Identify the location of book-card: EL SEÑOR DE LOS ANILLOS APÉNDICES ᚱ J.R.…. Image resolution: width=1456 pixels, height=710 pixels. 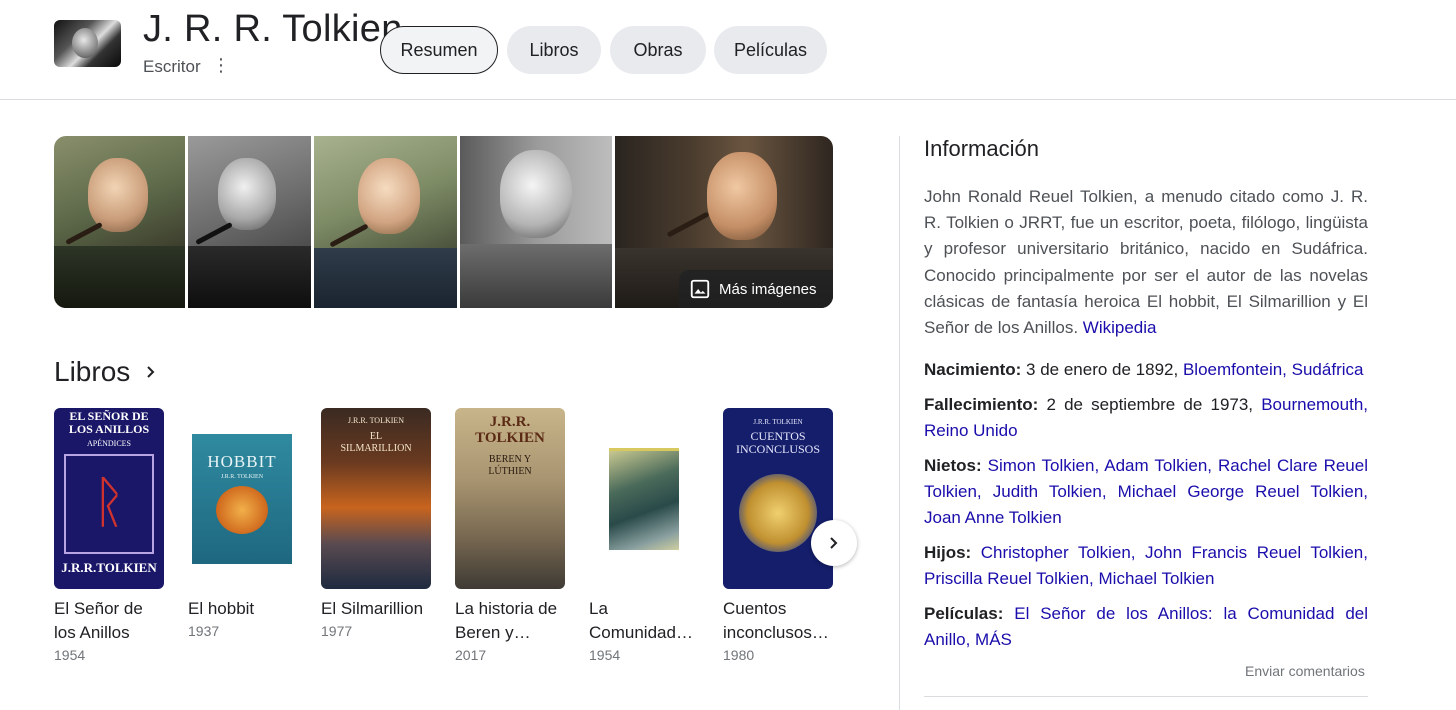
(111, 535).